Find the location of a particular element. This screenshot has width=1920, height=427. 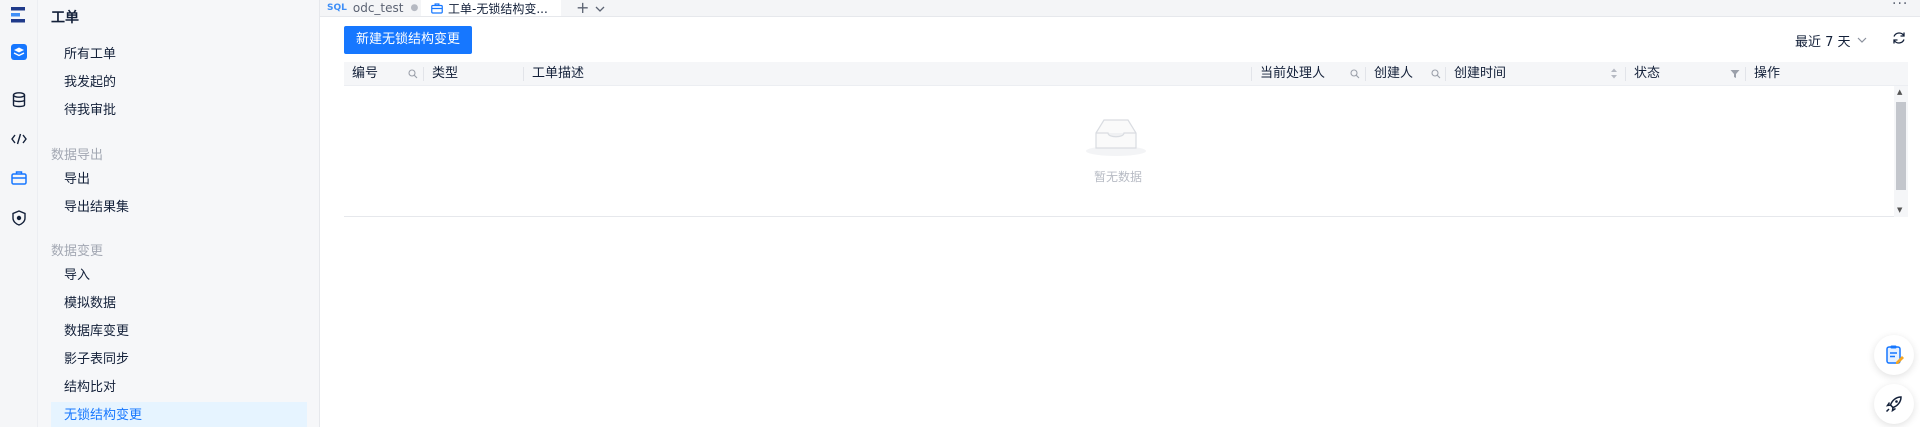

inbox-empty-icon is located at coordinates (1116, 136).